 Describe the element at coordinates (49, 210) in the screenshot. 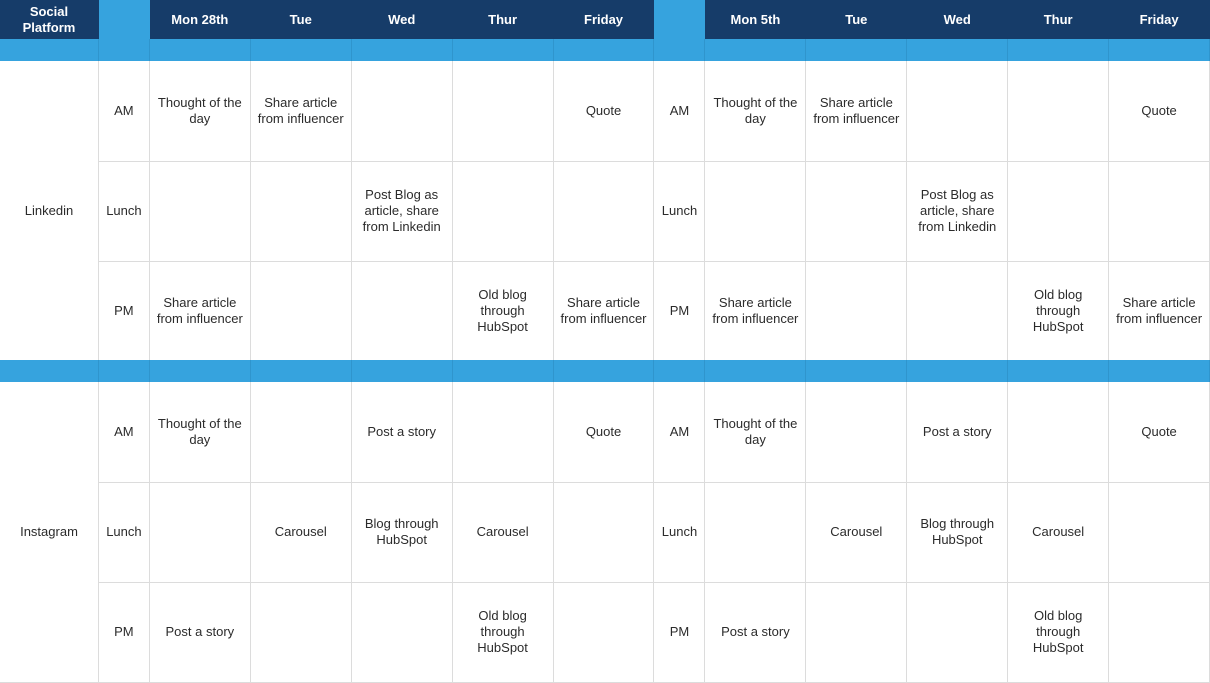

I see `platform-name-cell: Linkedin` at that location.